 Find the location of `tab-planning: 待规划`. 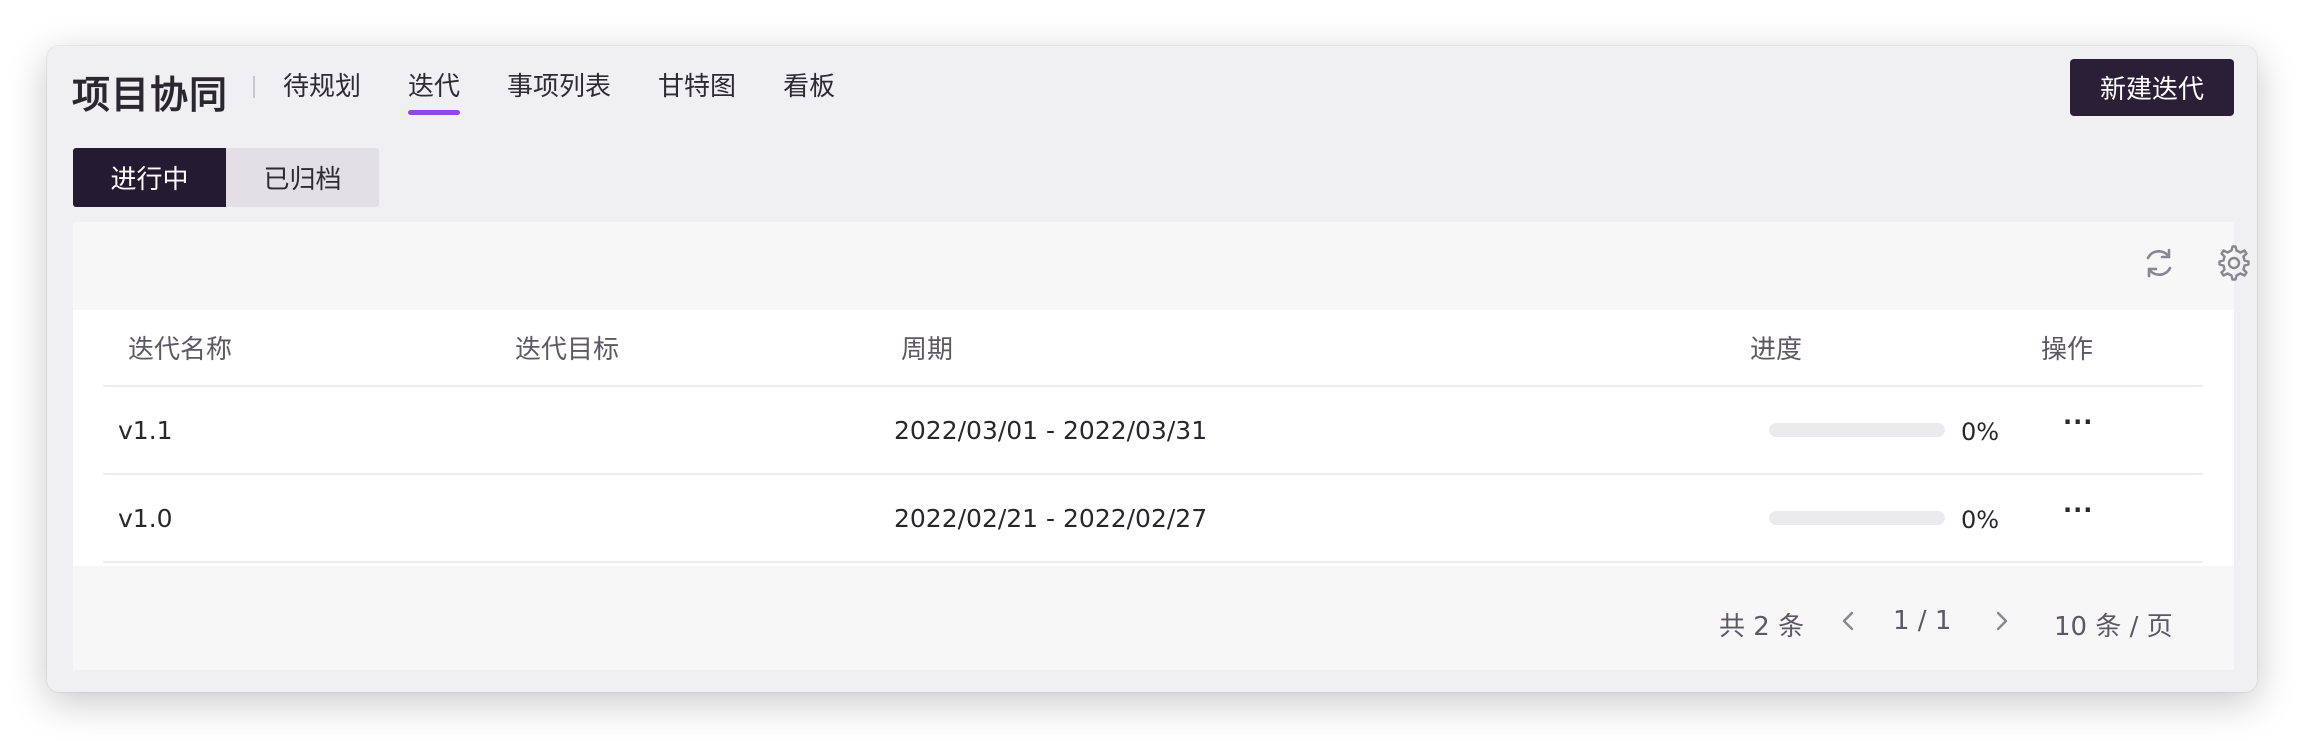

tab-planning: 待规划 is located at coordinates (322, 90).